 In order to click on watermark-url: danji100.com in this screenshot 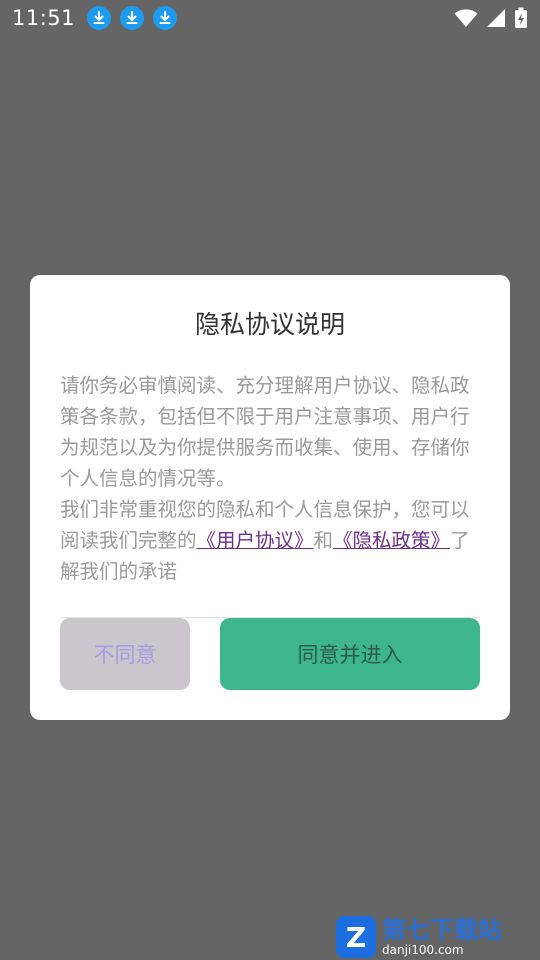, I will do `click(423, 950)`.